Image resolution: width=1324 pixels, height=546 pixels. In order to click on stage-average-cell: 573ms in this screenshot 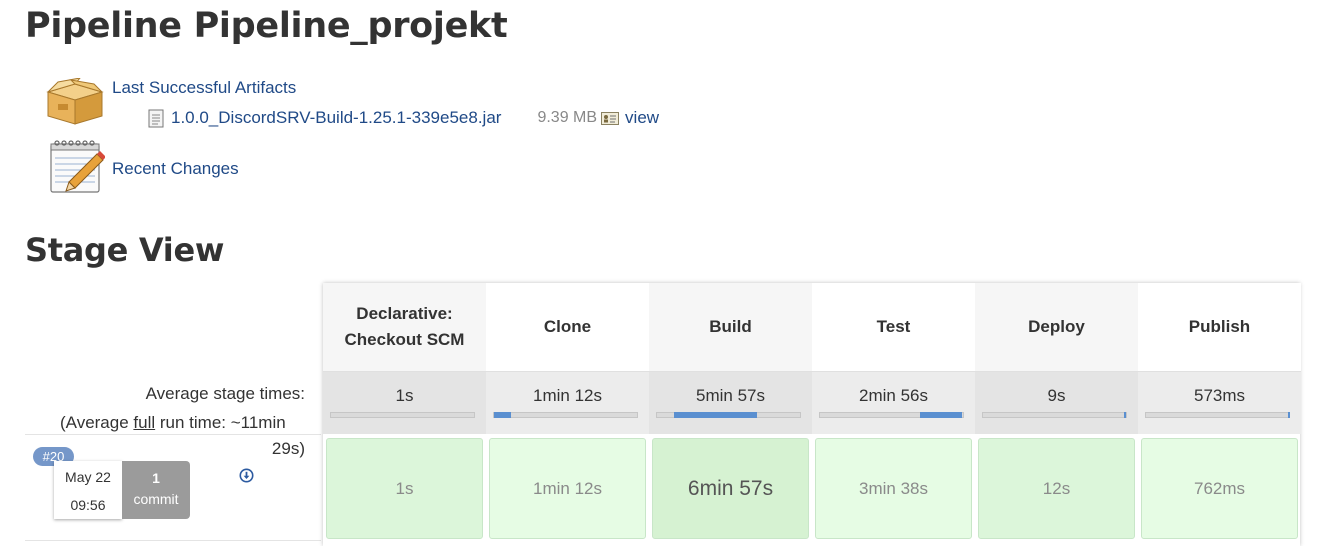, I will do `click(1219, 402)`.